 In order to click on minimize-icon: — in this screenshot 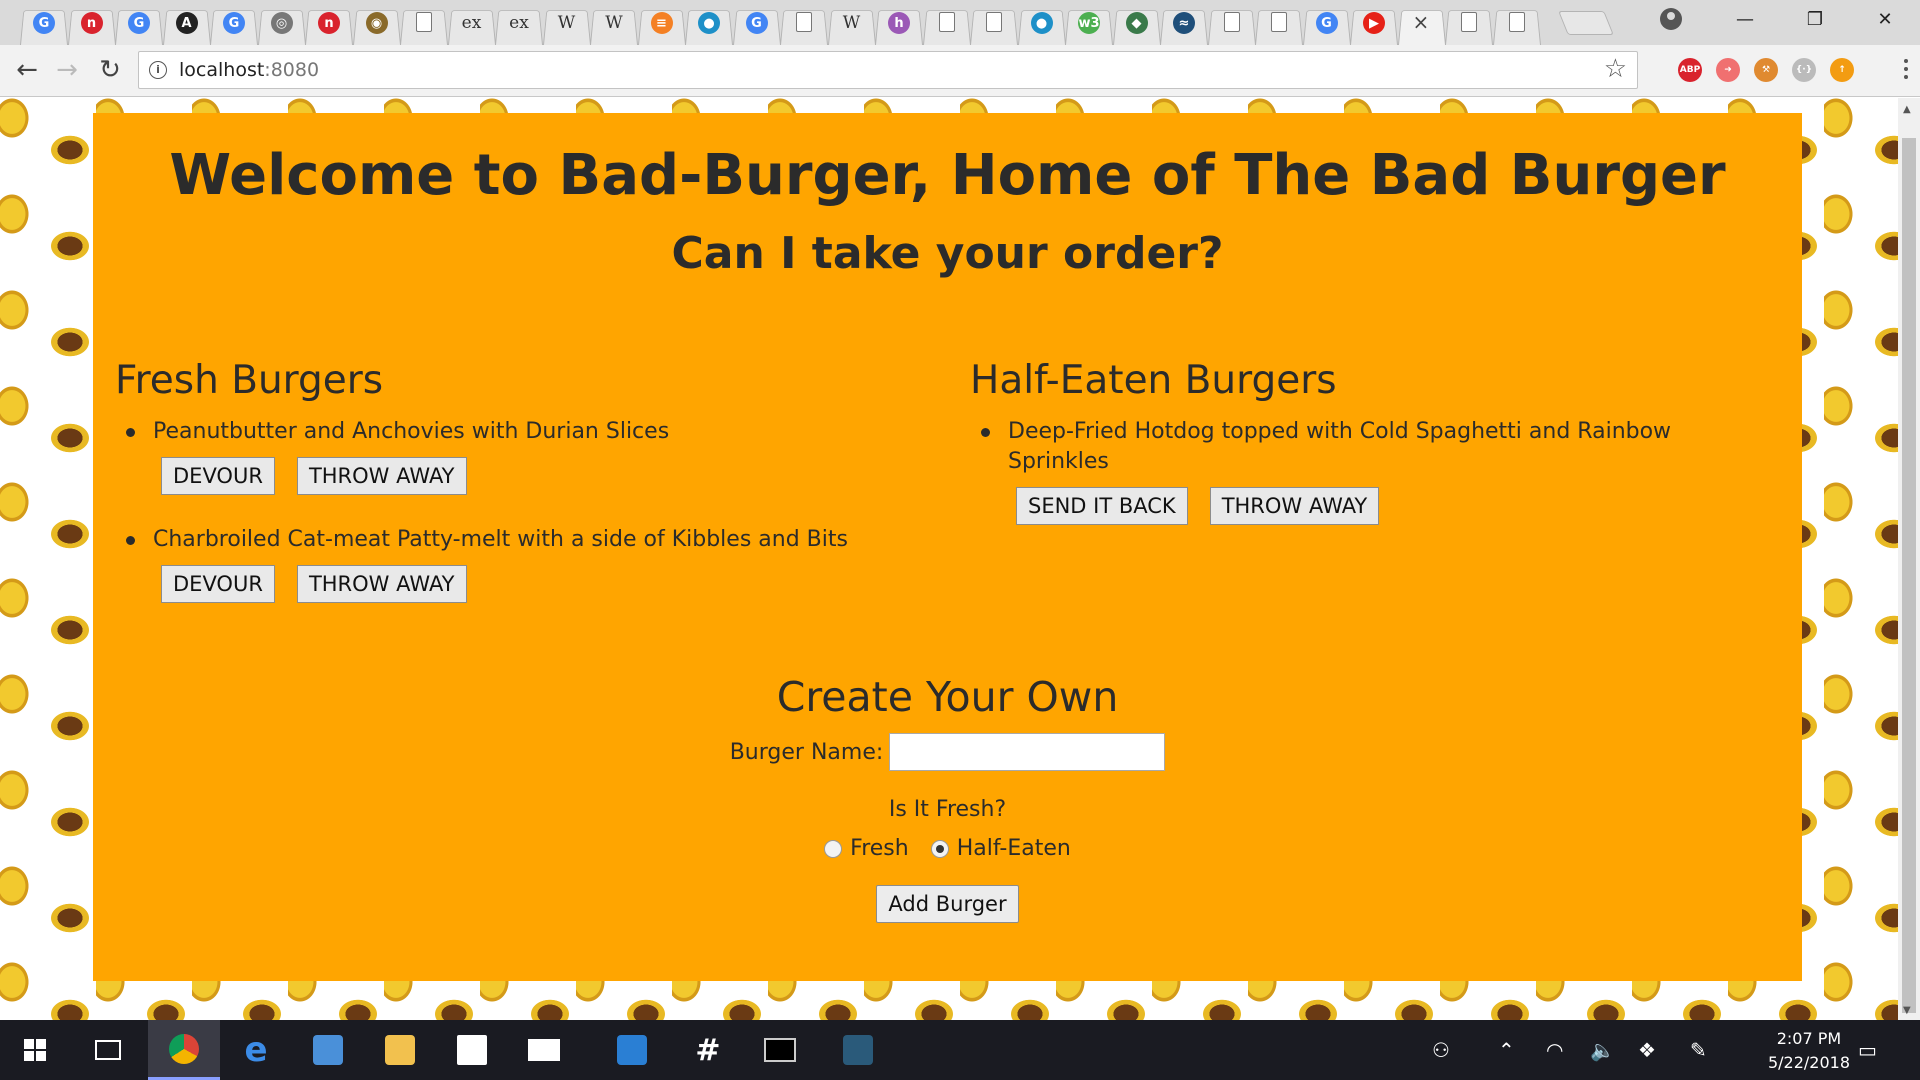, I will do `click(1745, 20)`.